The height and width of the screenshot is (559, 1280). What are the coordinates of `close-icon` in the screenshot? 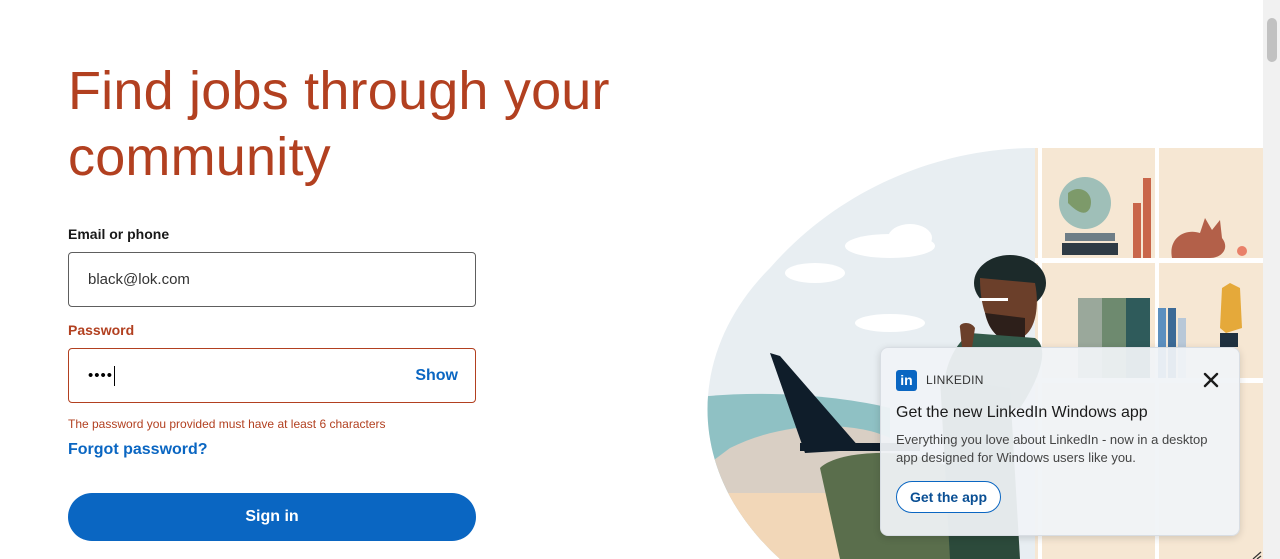 It's located at (1211, 380).